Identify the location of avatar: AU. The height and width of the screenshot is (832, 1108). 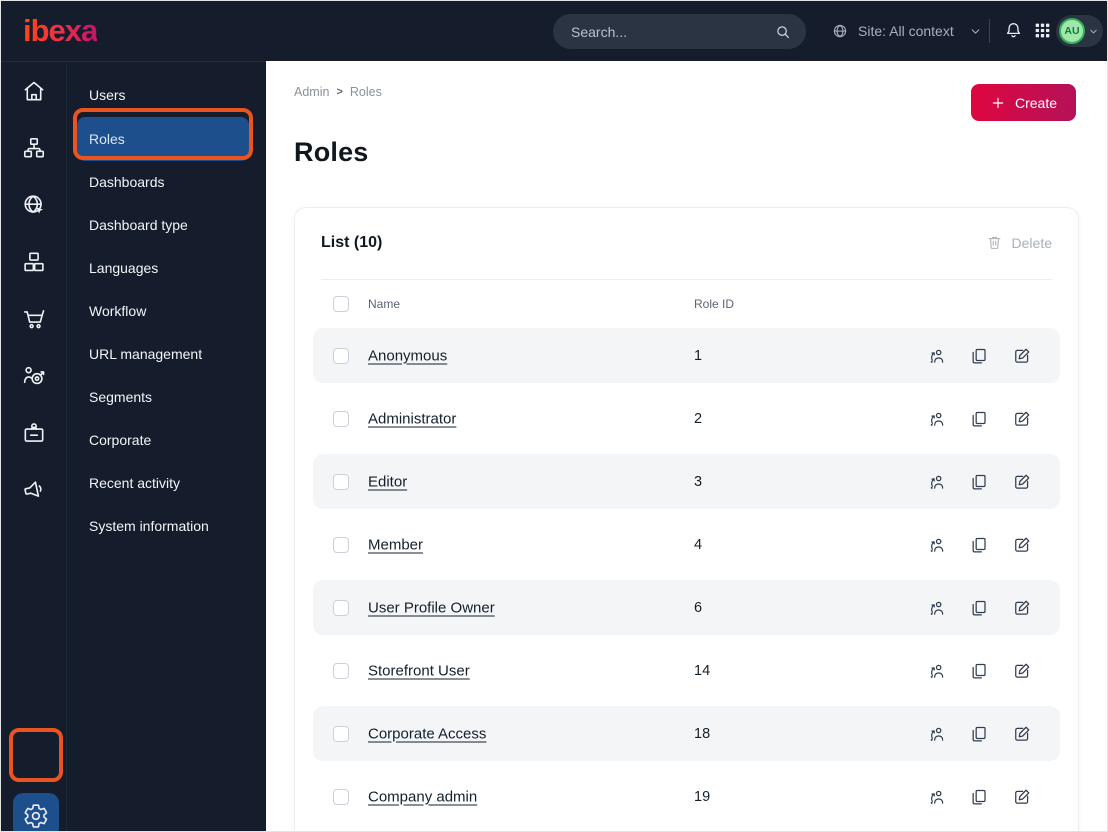
(1072, 31).